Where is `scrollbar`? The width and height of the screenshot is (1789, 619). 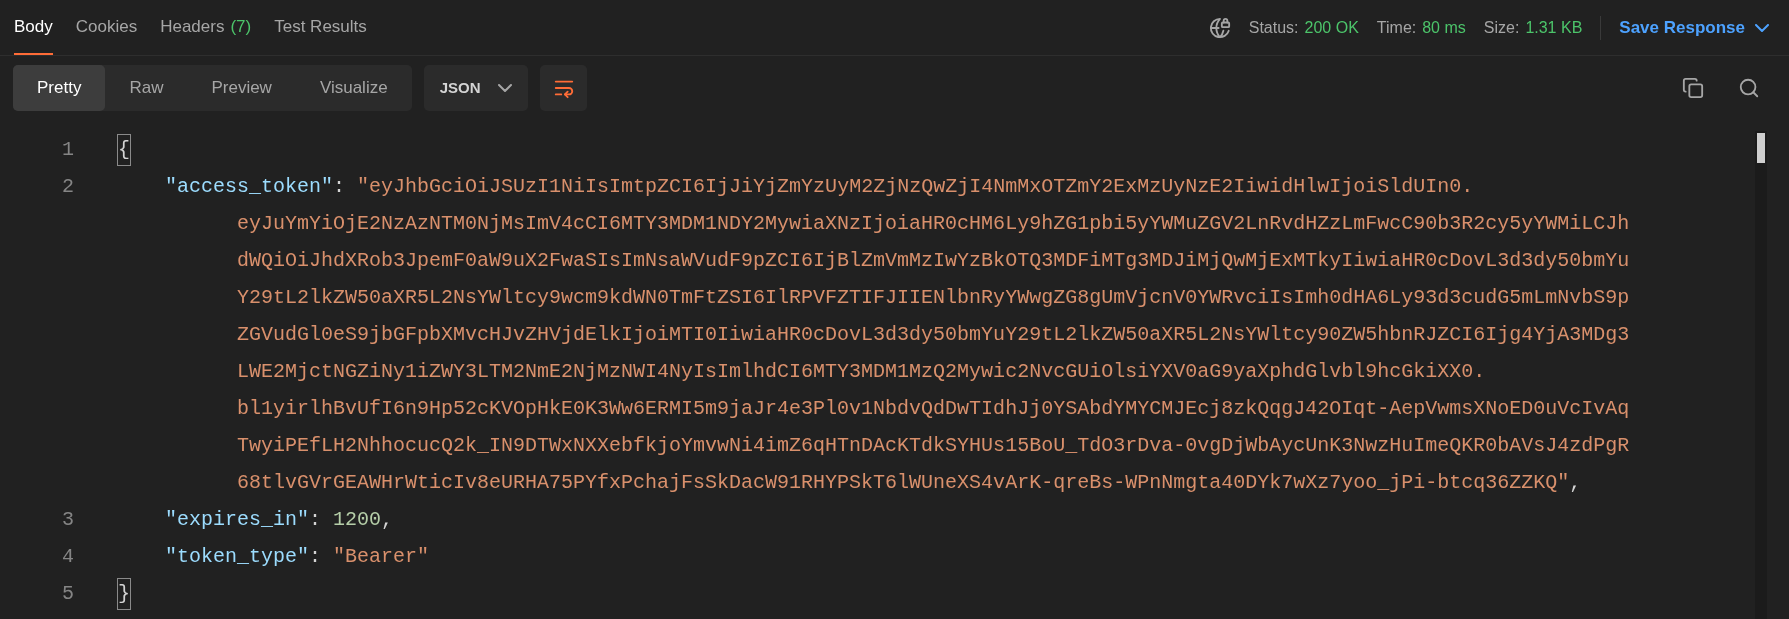 scrollbar is located at coordinates (1761, 375).